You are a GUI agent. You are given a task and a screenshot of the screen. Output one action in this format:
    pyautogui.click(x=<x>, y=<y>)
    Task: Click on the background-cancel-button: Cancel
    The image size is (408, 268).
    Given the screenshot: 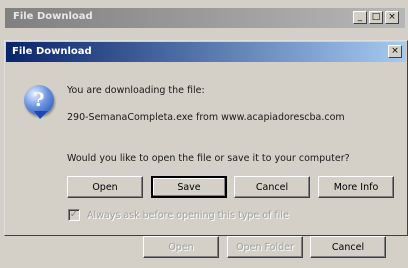 What is the action you would take?
    pyautogui.click(x=348, y=247)
    